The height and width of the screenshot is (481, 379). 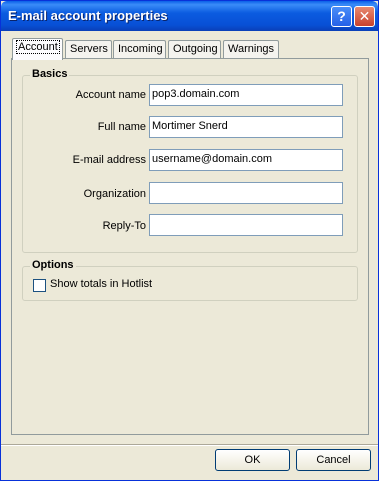 I want to click on options-title: Options, so click(x=53, y=265).